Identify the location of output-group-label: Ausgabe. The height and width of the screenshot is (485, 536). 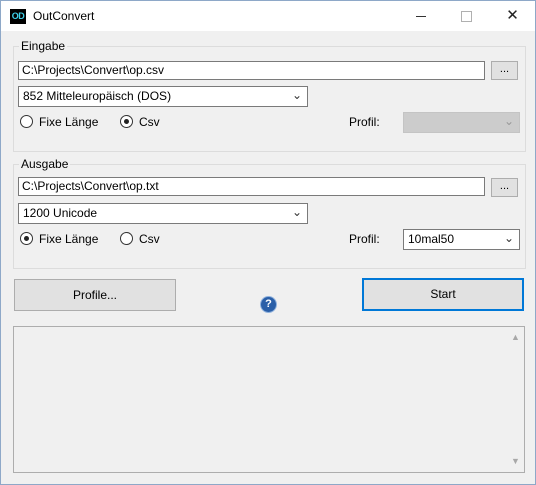
(45, 164).